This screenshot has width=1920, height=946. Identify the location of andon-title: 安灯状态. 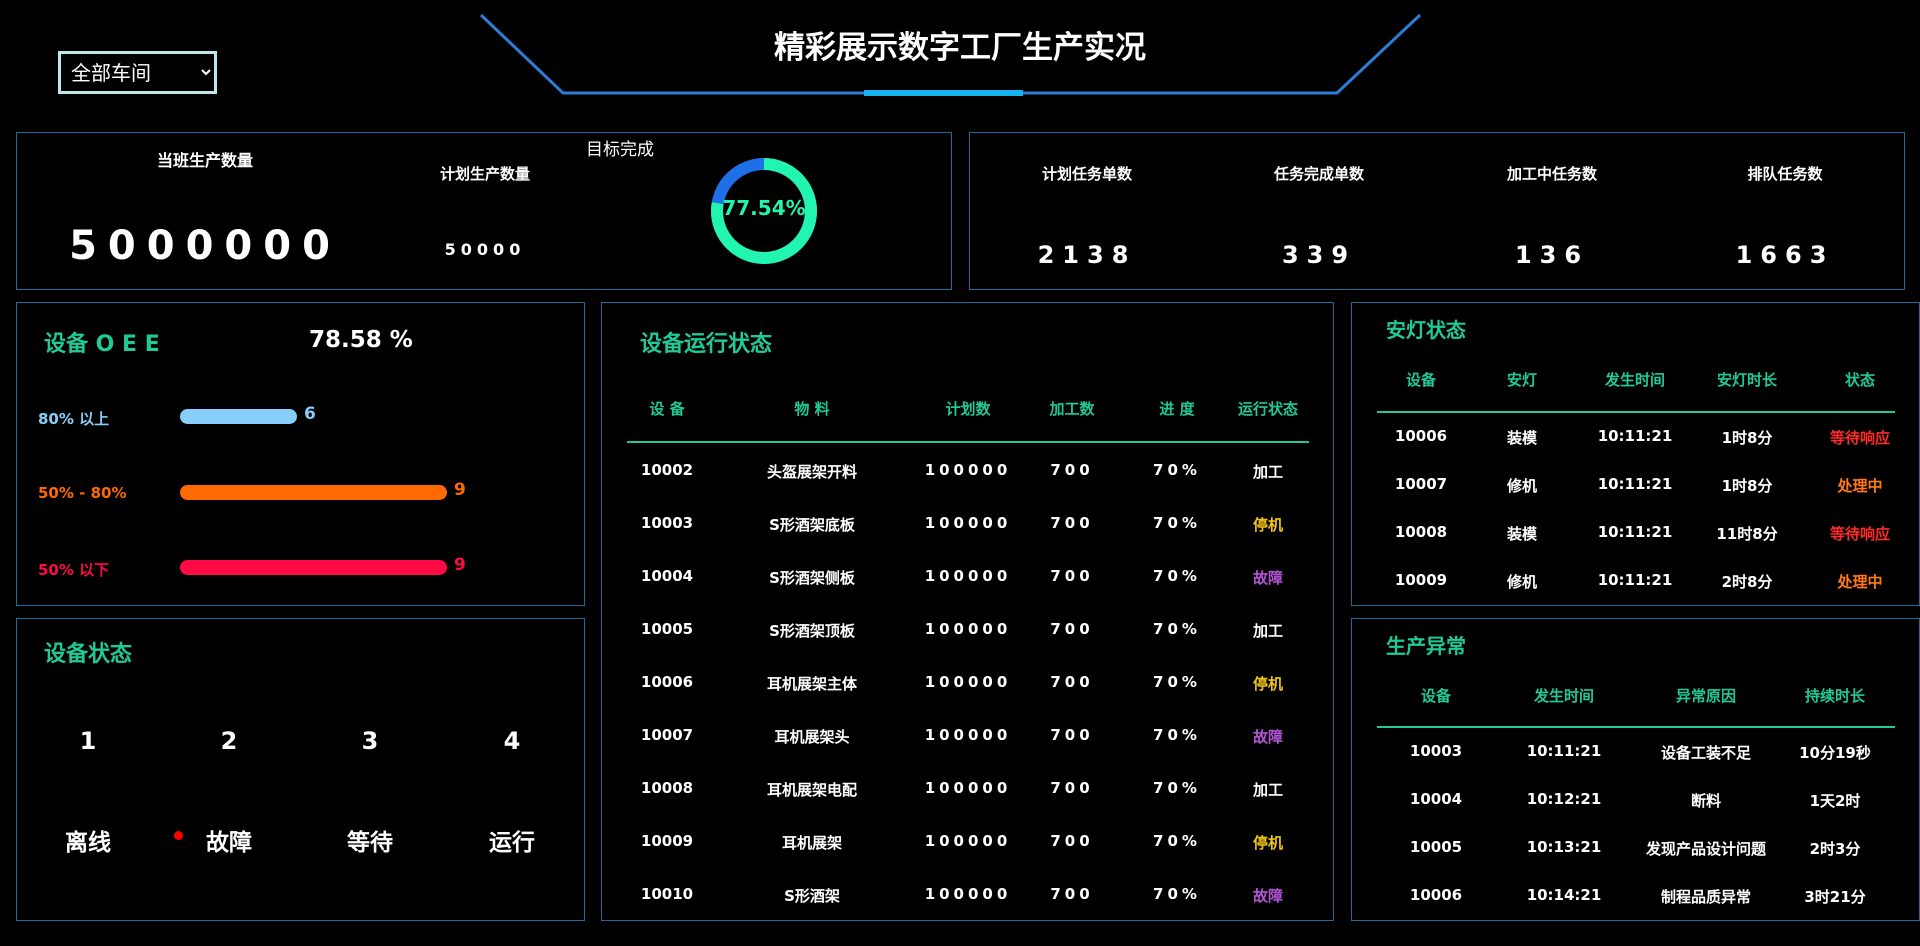
(1426, 330).